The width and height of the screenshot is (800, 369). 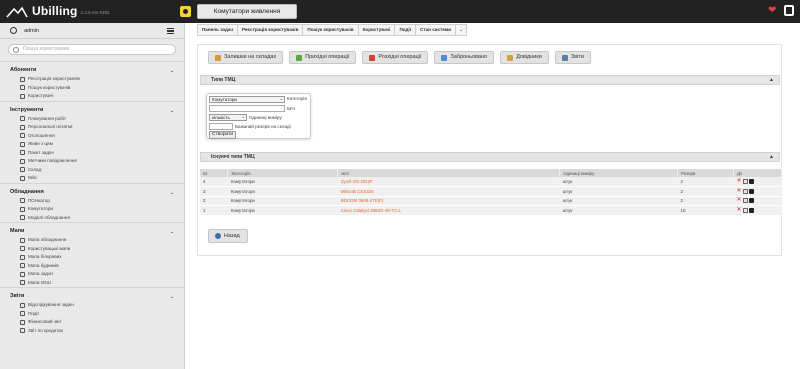 I want to click on nav-section-header: Мапи ⌄, so click(x=92, y=231).